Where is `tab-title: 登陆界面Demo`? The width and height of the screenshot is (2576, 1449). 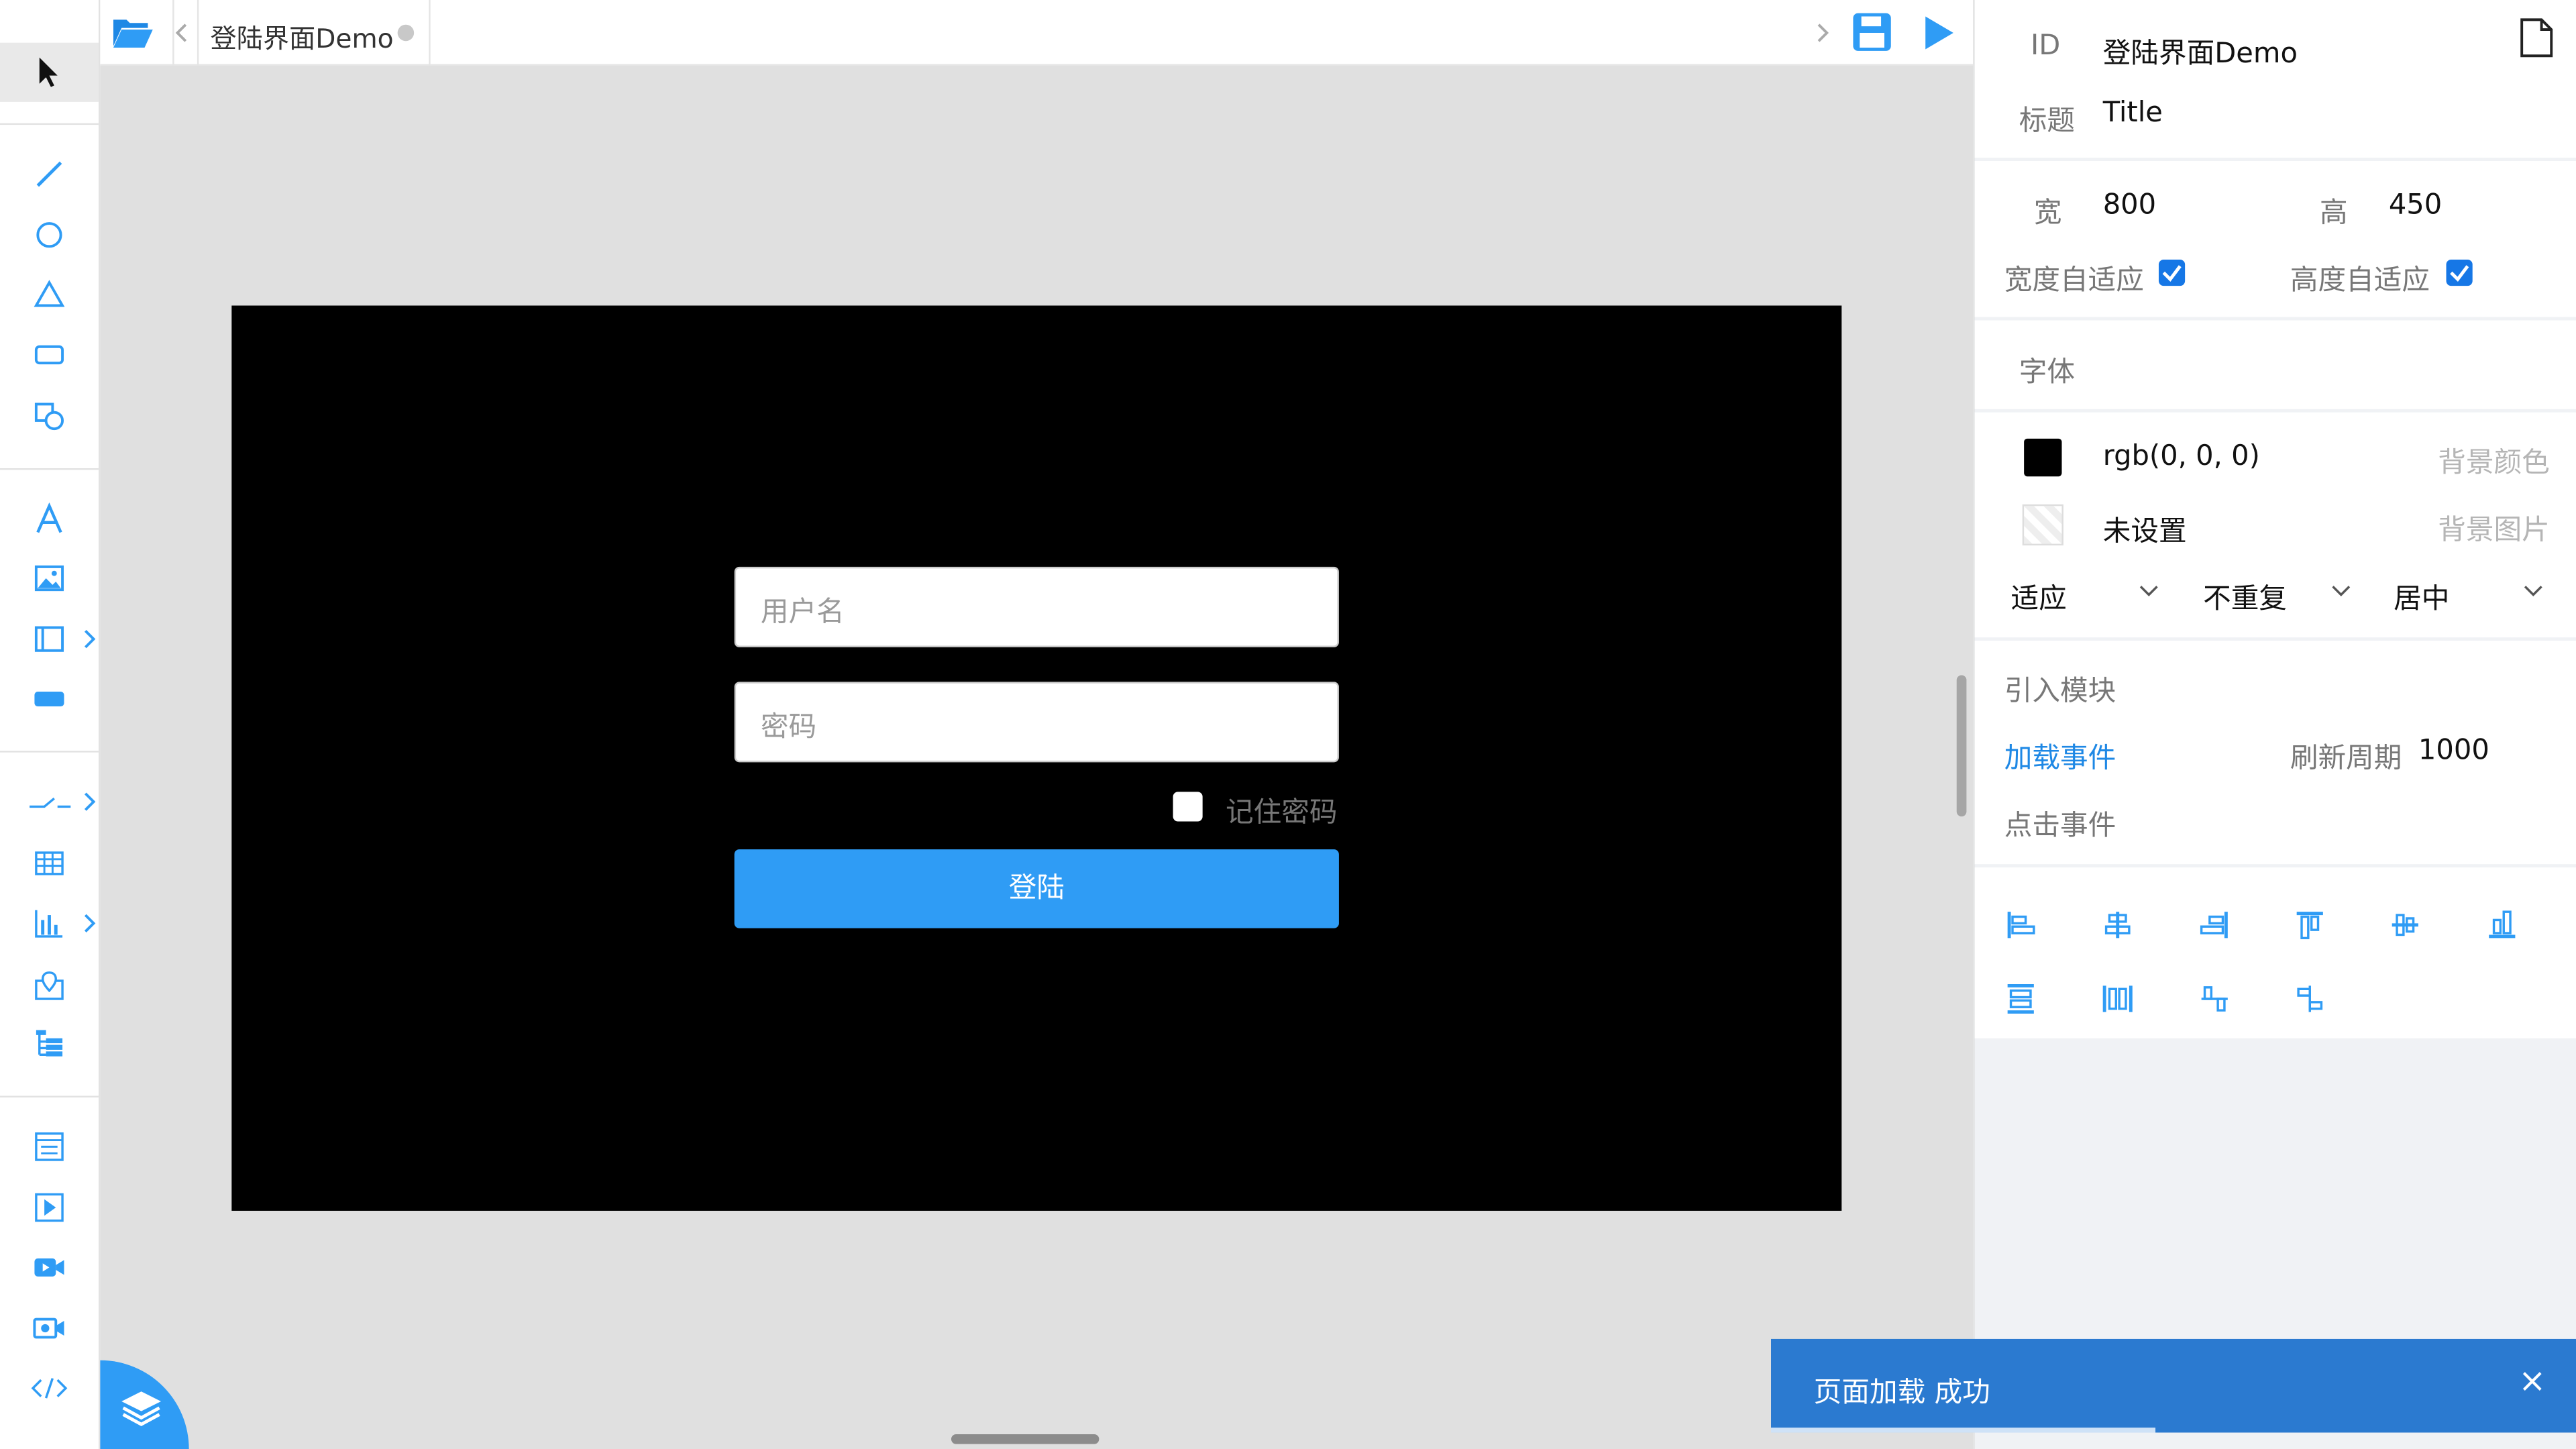 tab-title: 登陆界面Demo is located at coordinates (302, 38).